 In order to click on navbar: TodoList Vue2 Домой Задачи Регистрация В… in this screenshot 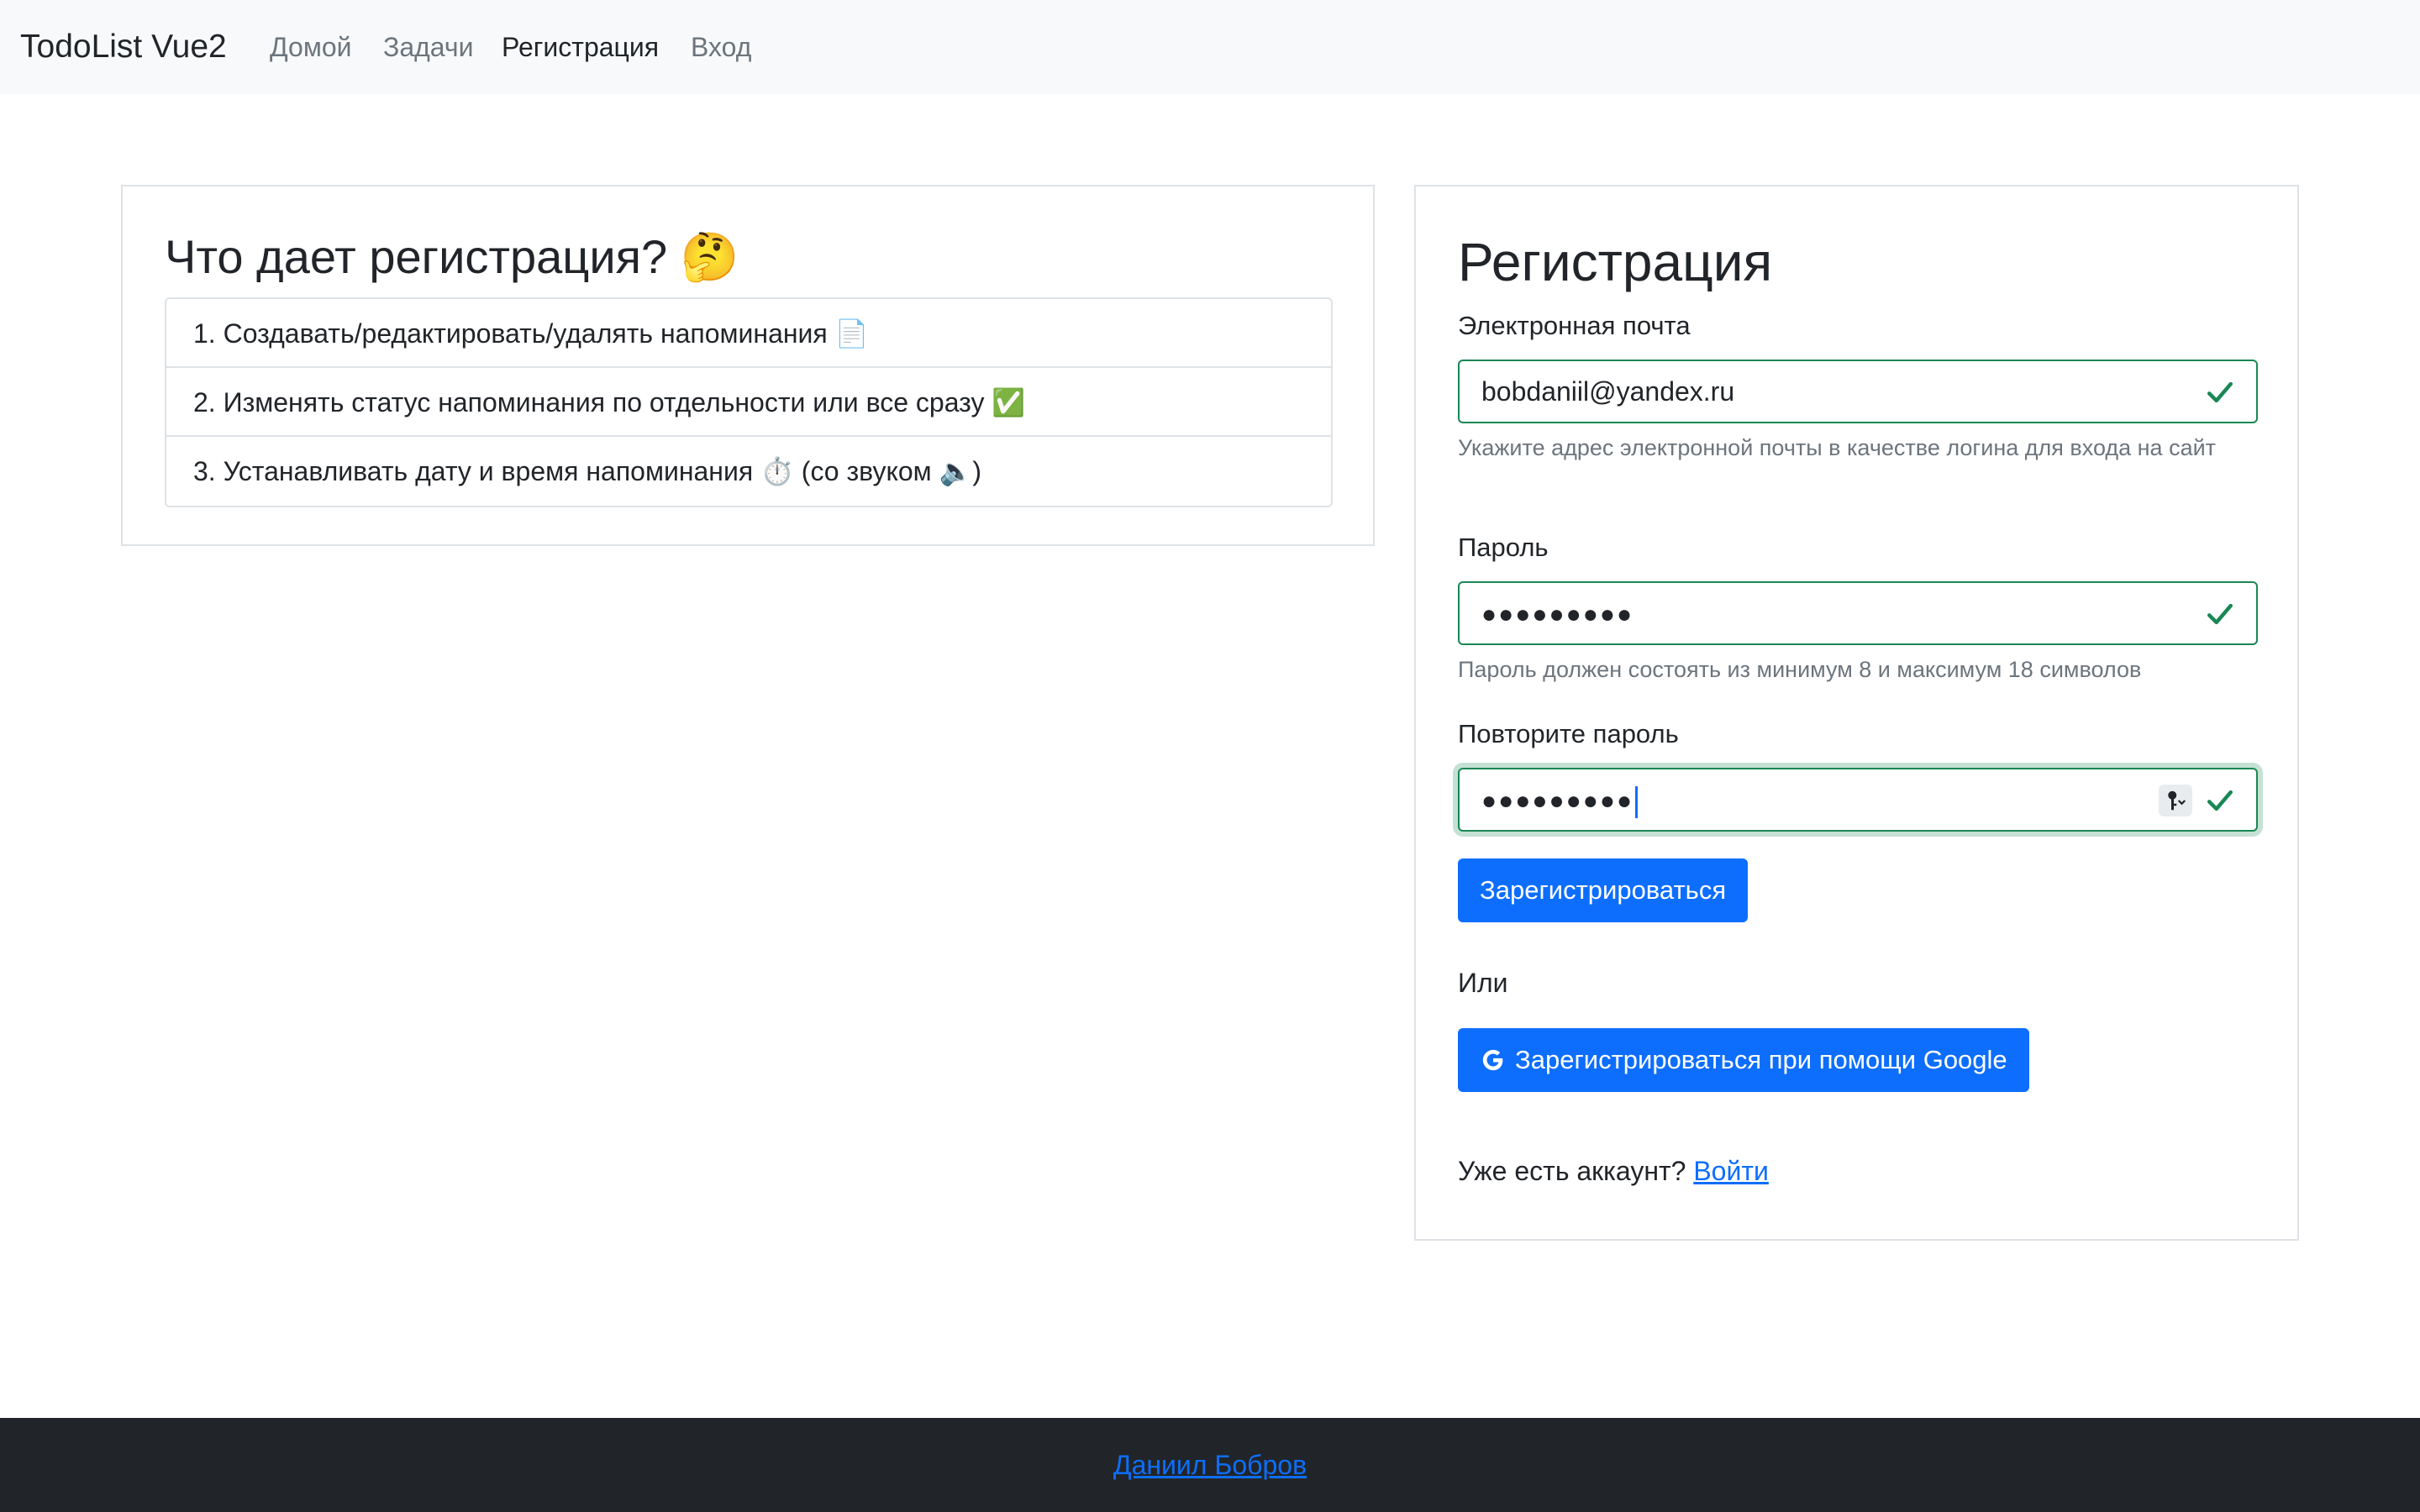, I will do `click(1210, 47)`.